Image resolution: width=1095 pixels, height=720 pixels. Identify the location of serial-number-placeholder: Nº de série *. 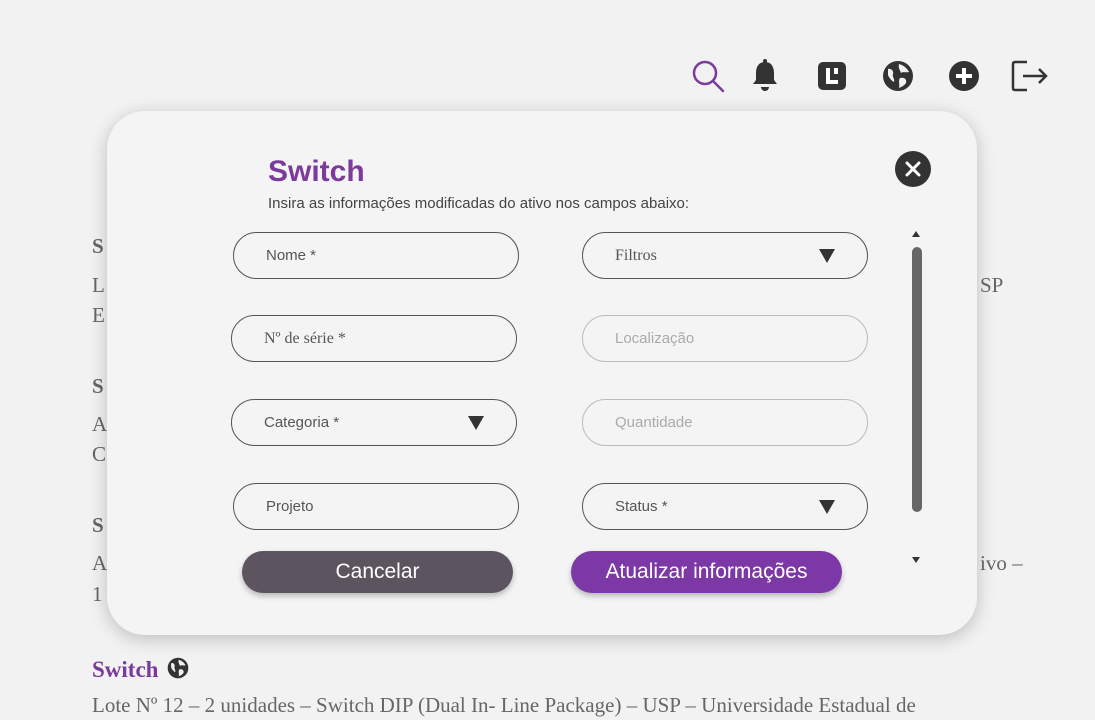
(305, 338).